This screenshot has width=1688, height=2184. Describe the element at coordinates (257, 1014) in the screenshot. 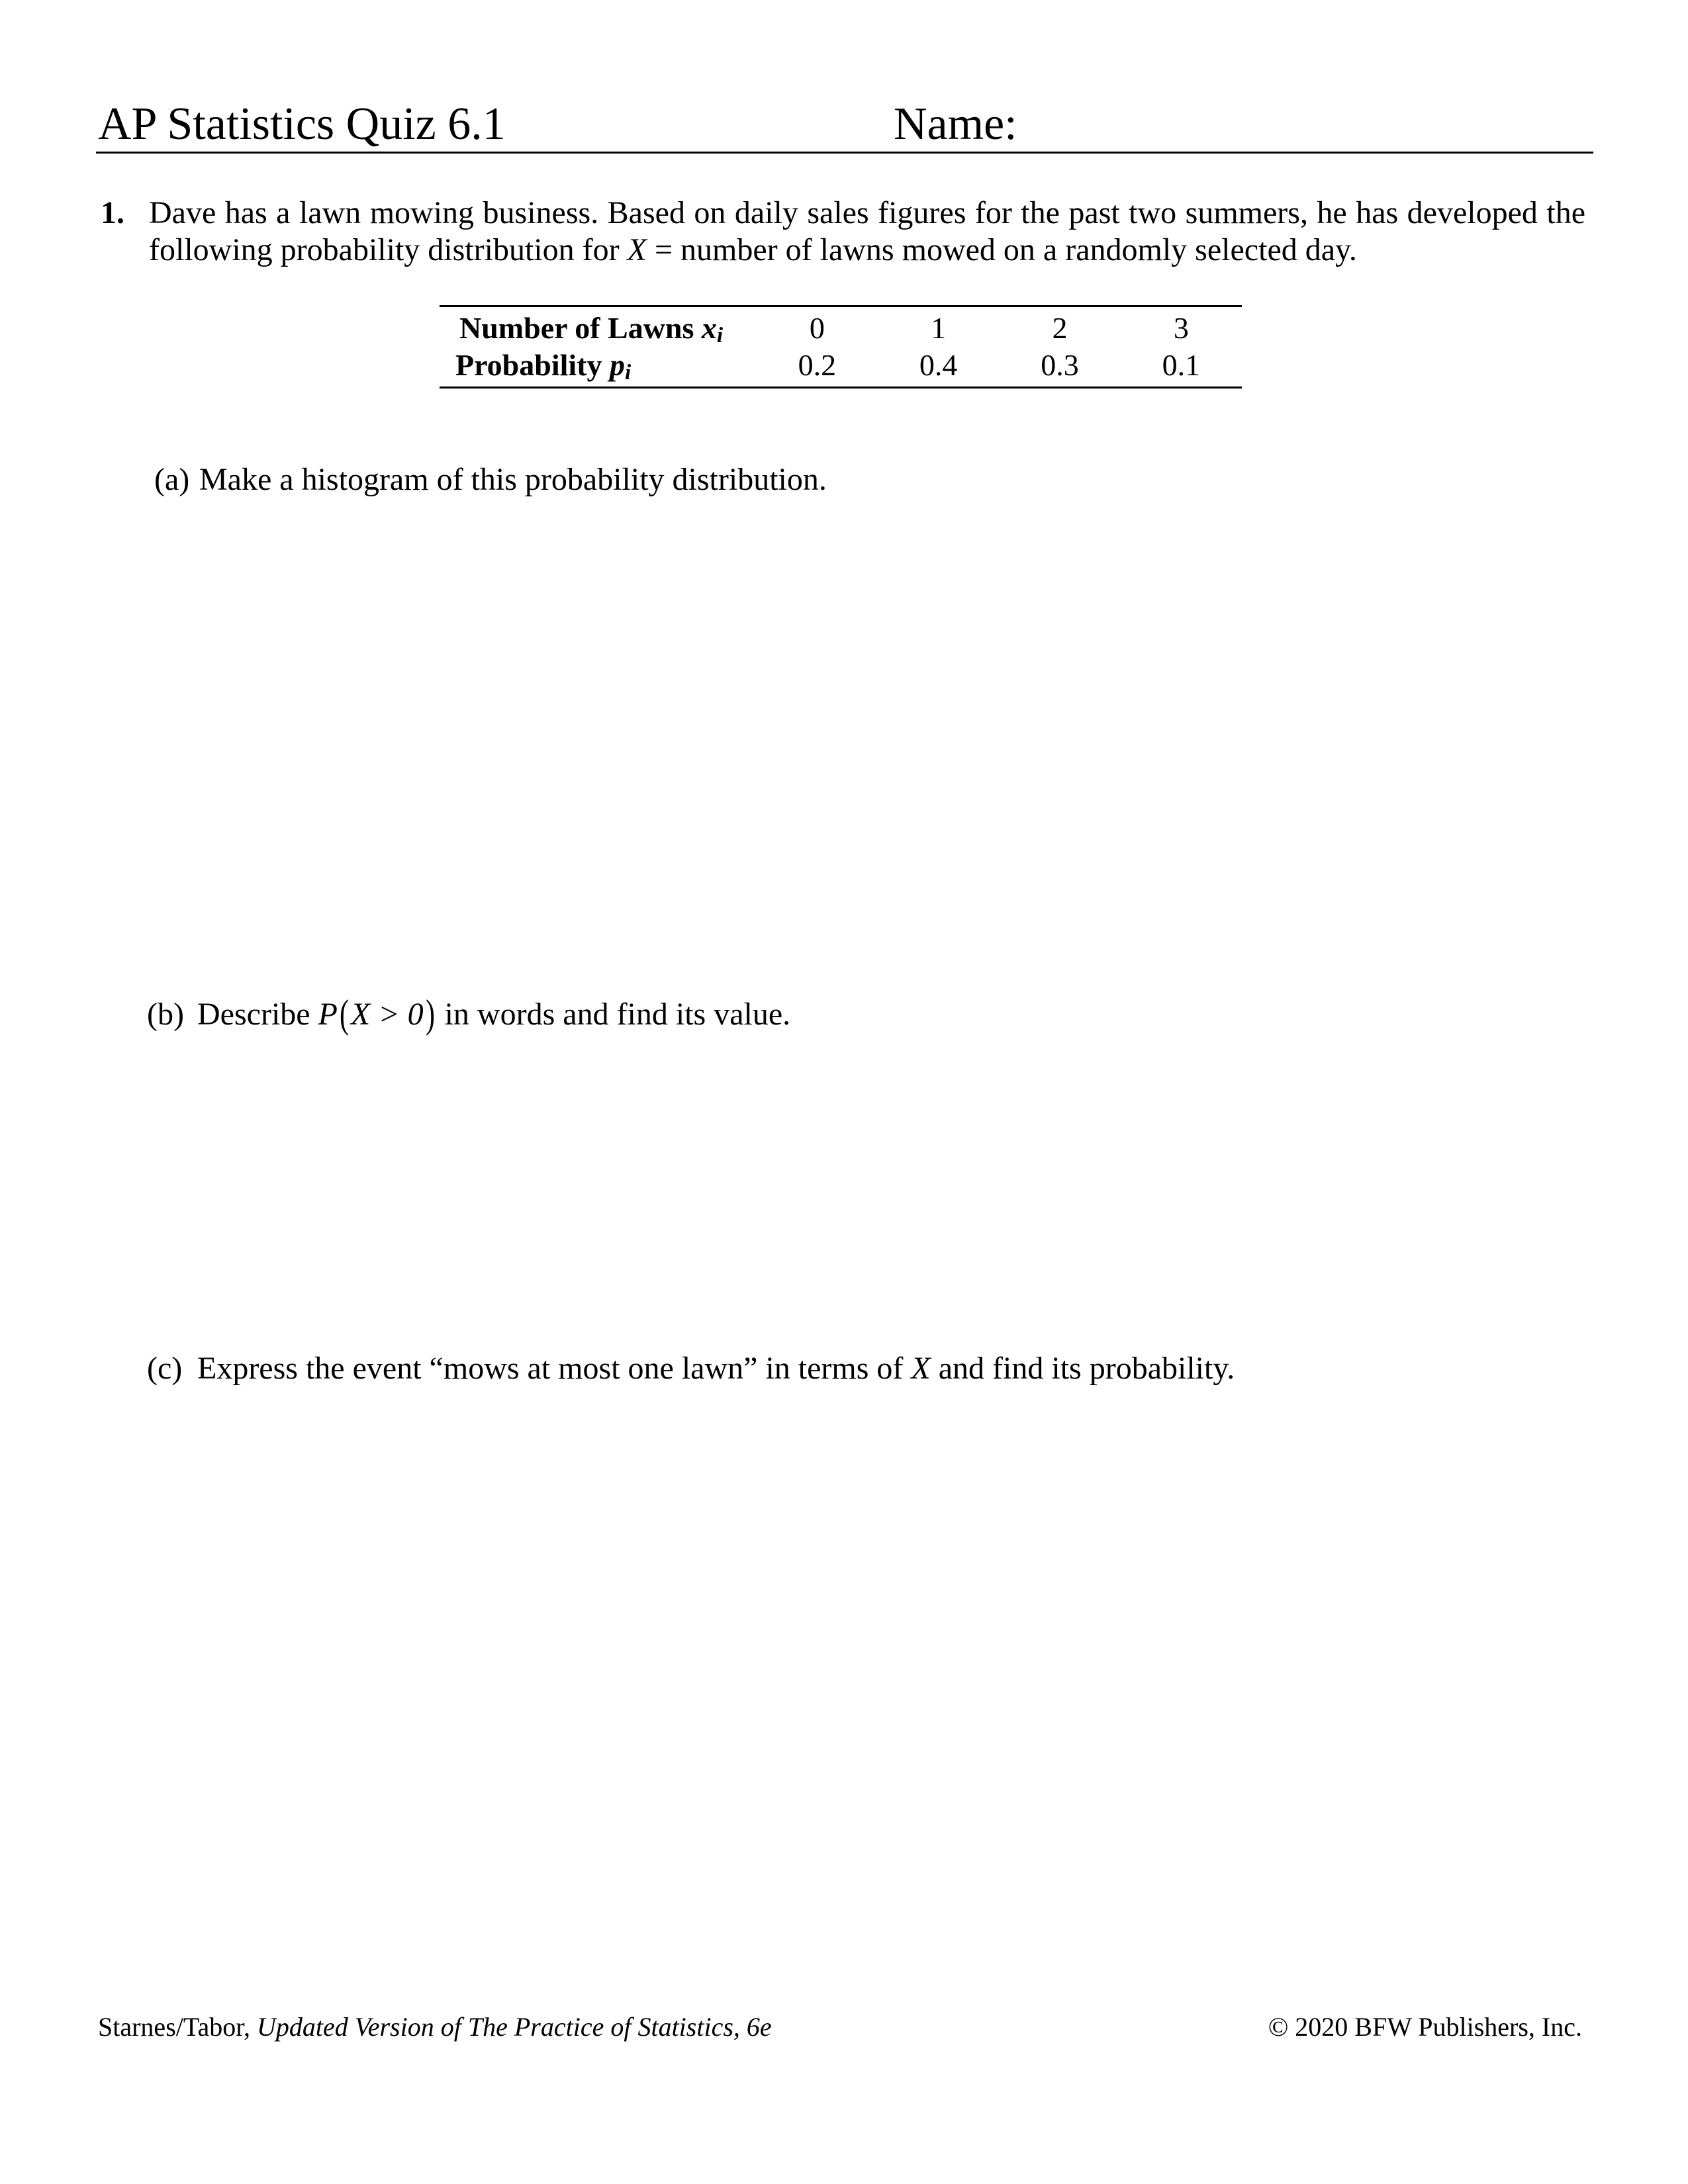

I see `part-b-text-before: Describe` at that location.